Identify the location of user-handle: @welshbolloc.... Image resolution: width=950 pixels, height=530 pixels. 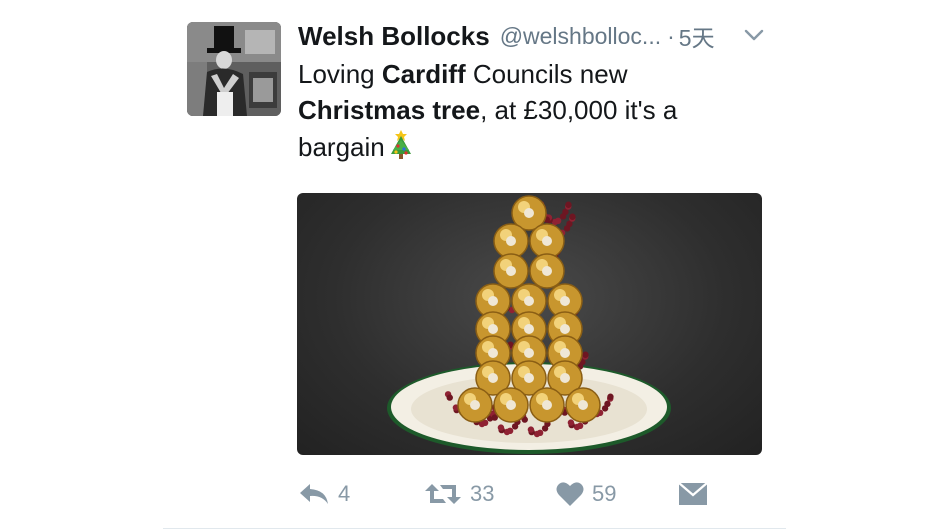
(580, 36).